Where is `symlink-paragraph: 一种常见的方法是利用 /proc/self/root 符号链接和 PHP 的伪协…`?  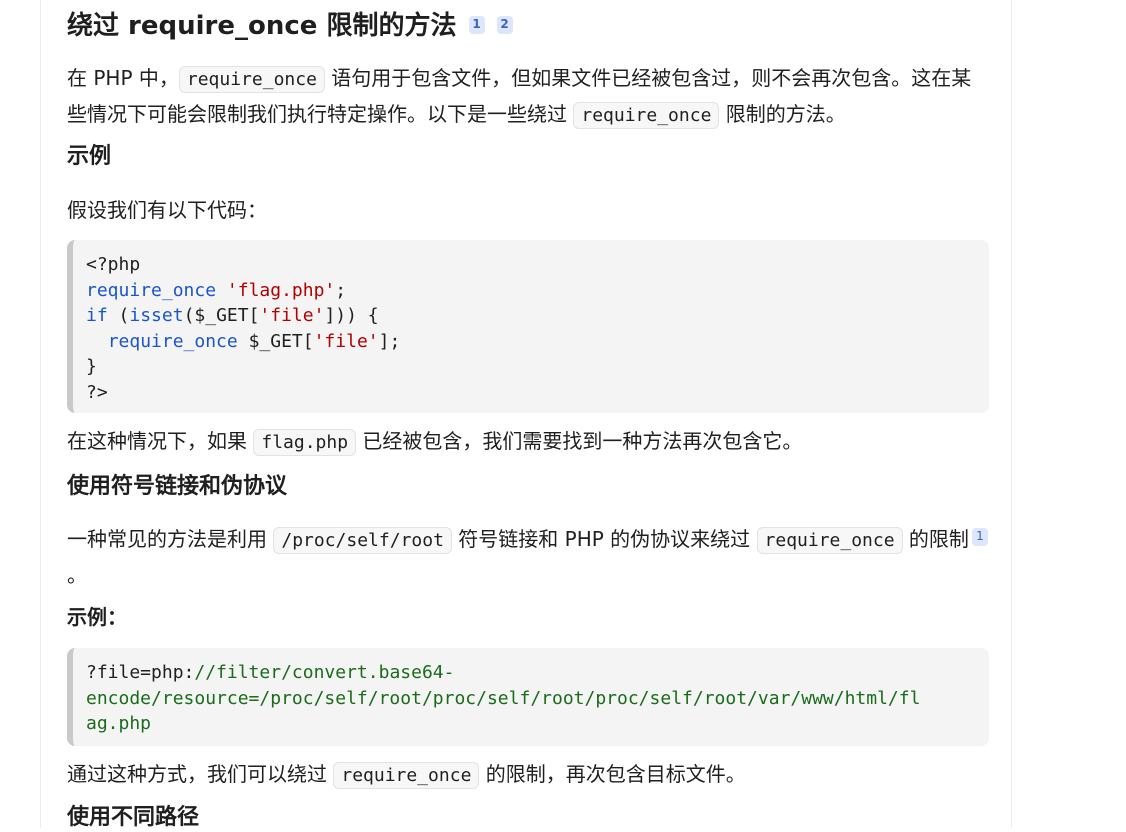 symlink-paragraph: 一种常见的方法是利用 /proc/self/root 符号链接和 PHP 的伪协… is located at coordinates (528, 557).